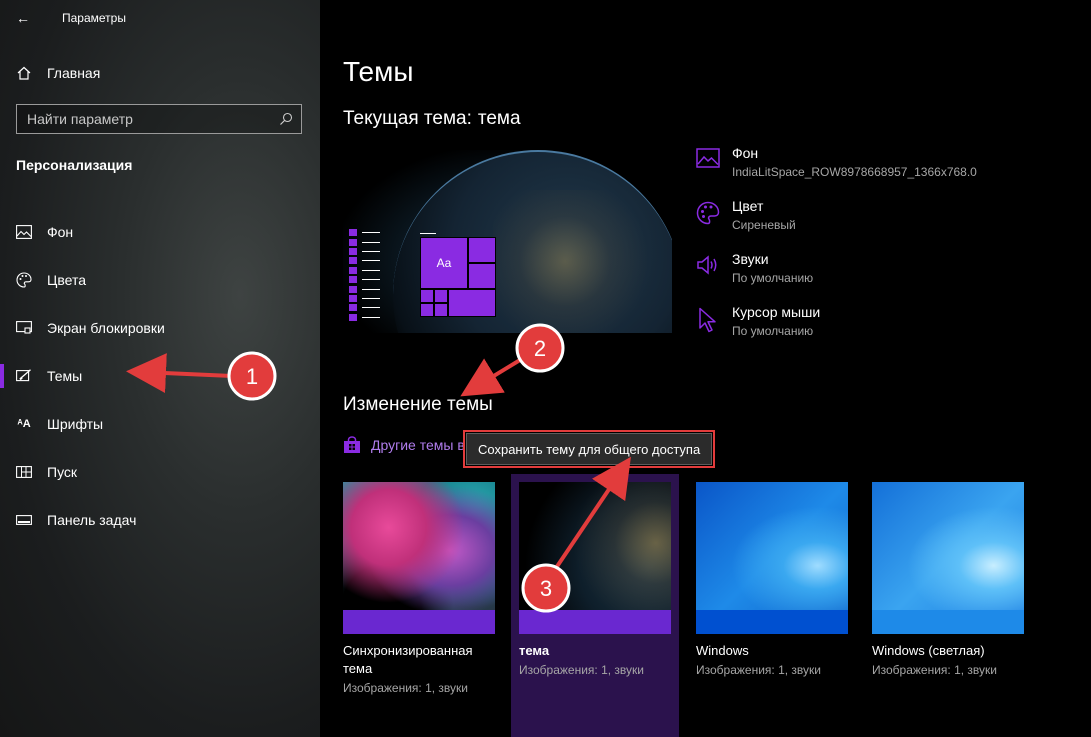  Describe the element at coordinates (582, 261) in the screenshot. I see `city-lights` at that location.